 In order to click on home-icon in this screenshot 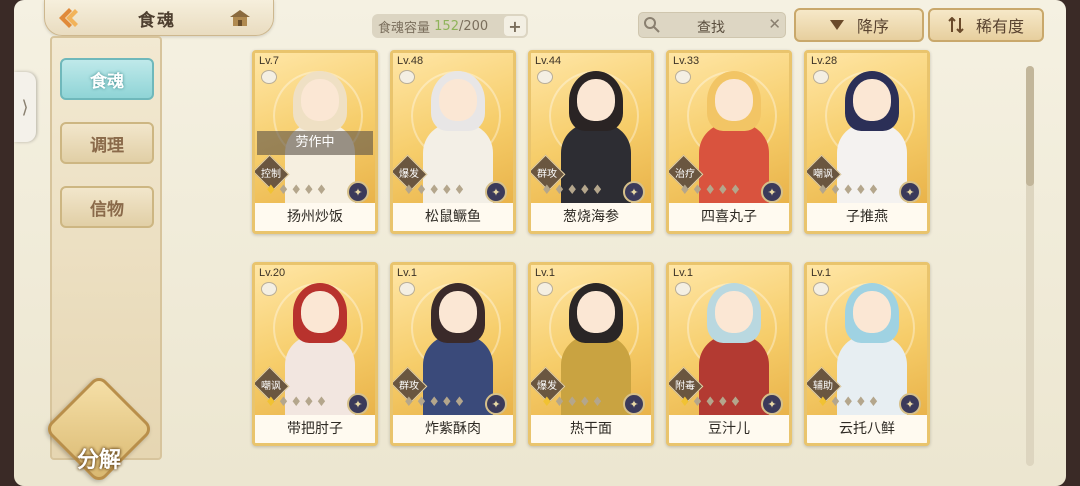, I will do `click(240, 18)`.